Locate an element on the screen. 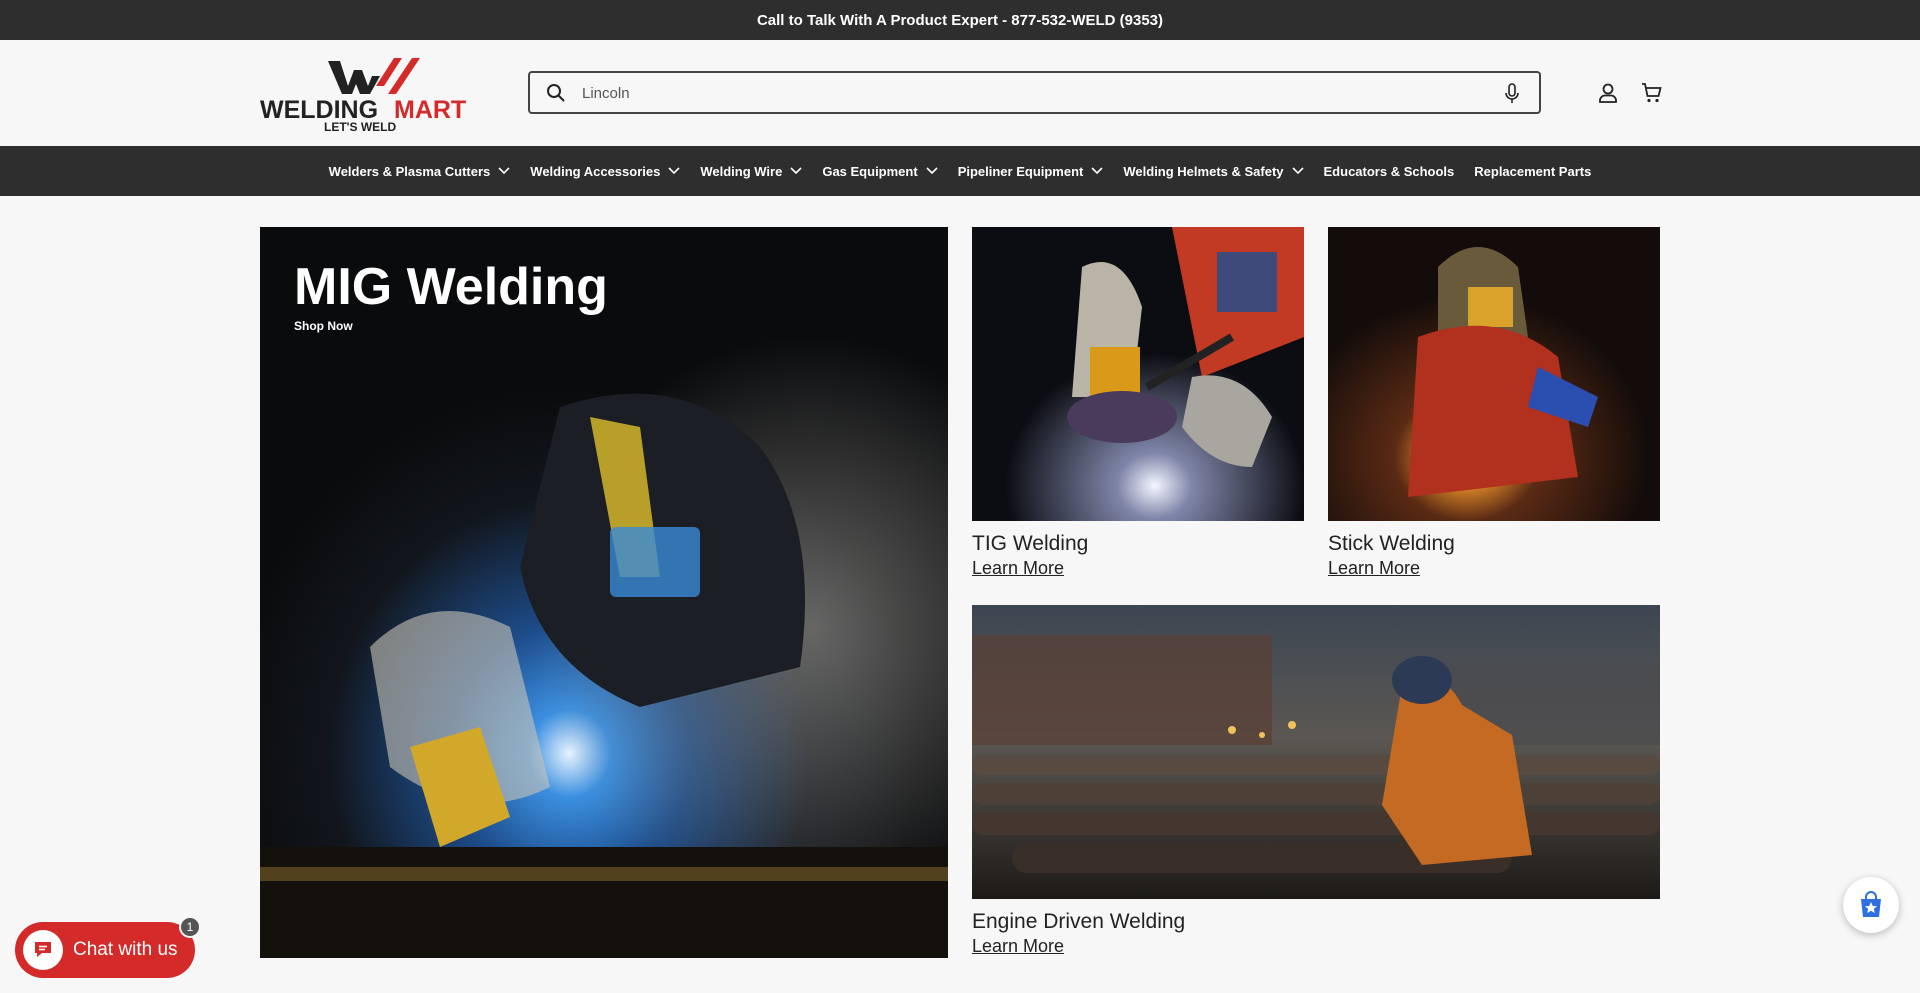 This screenshot has height=993, width=1920. site-logo: WELDING MART LET'S WELD is located at coordinates (371, 95).